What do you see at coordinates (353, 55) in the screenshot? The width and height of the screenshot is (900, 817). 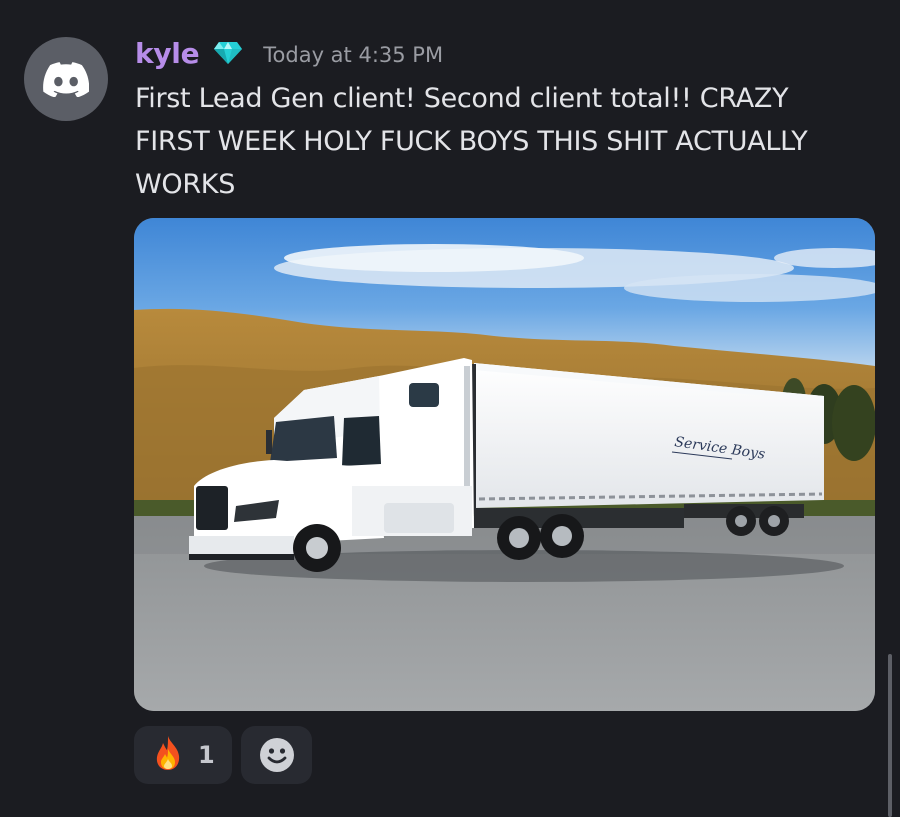 I see `timestamp: Today at 4:35 PM` at bounding box center [353, 55].